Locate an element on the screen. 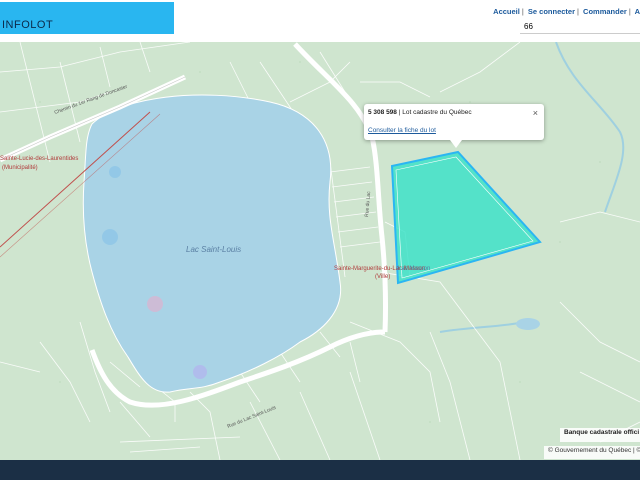 This screenshot has height=480, width=640. nav-commander-link: Commander is located at coordinates (605, 11).